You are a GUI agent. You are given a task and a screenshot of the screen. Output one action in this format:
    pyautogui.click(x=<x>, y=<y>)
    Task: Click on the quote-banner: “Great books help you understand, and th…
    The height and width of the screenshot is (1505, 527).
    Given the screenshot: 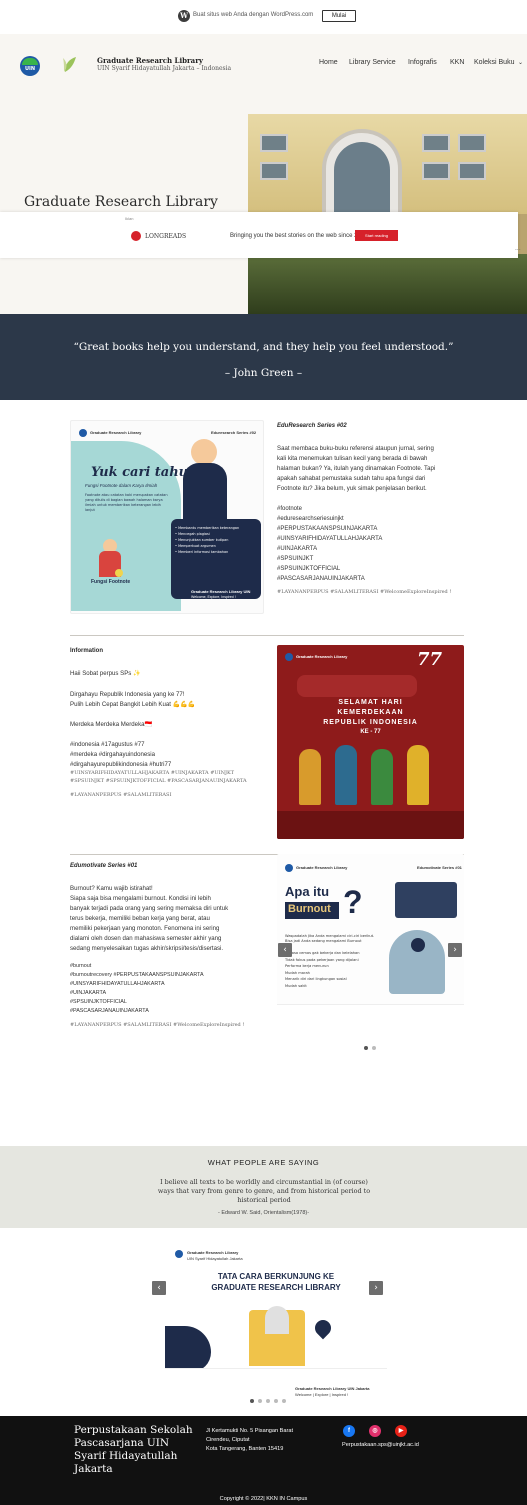 What is the action you would take?
    pyautogui.click(x=263, y=357)
    